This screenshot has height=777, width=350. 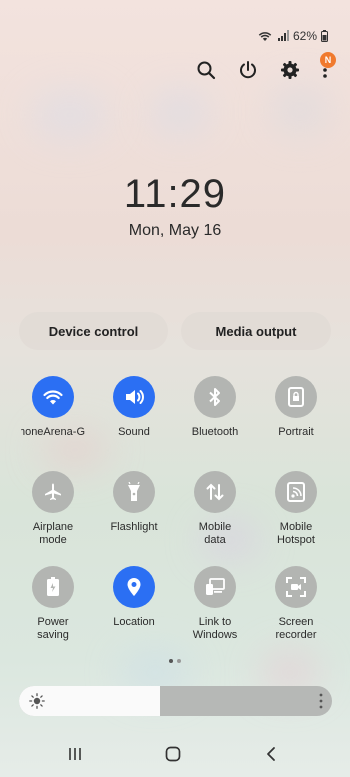 What do you see at coordinates (53, 397) in the screenshot?
I see `wifi-icon` at bounding box center [53, 397].